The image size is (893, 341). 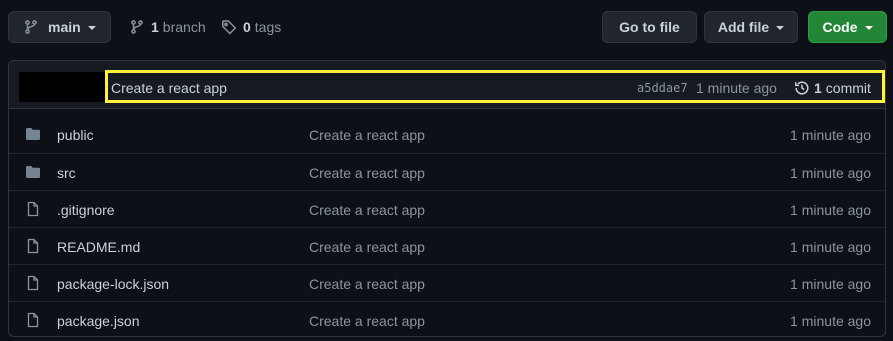 I want to click on commit-time: 1 minute ago, so click(x=736, y=88).